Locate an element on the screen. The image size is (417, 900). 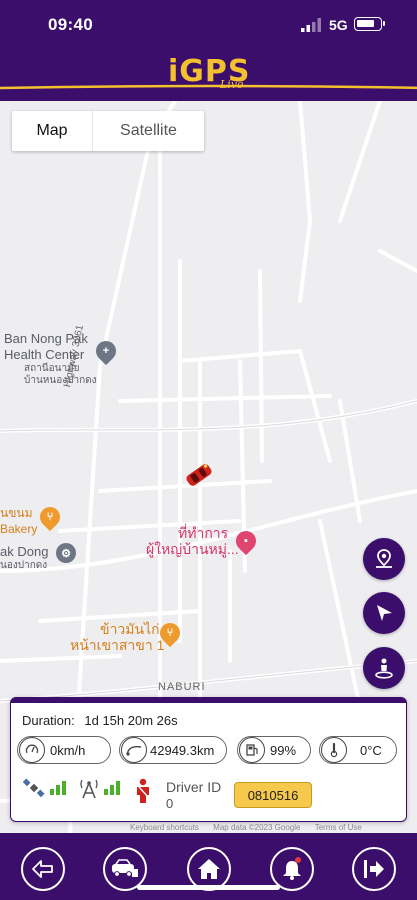
driver-id-badge: 0810516 is located at coordinates (273, 795).